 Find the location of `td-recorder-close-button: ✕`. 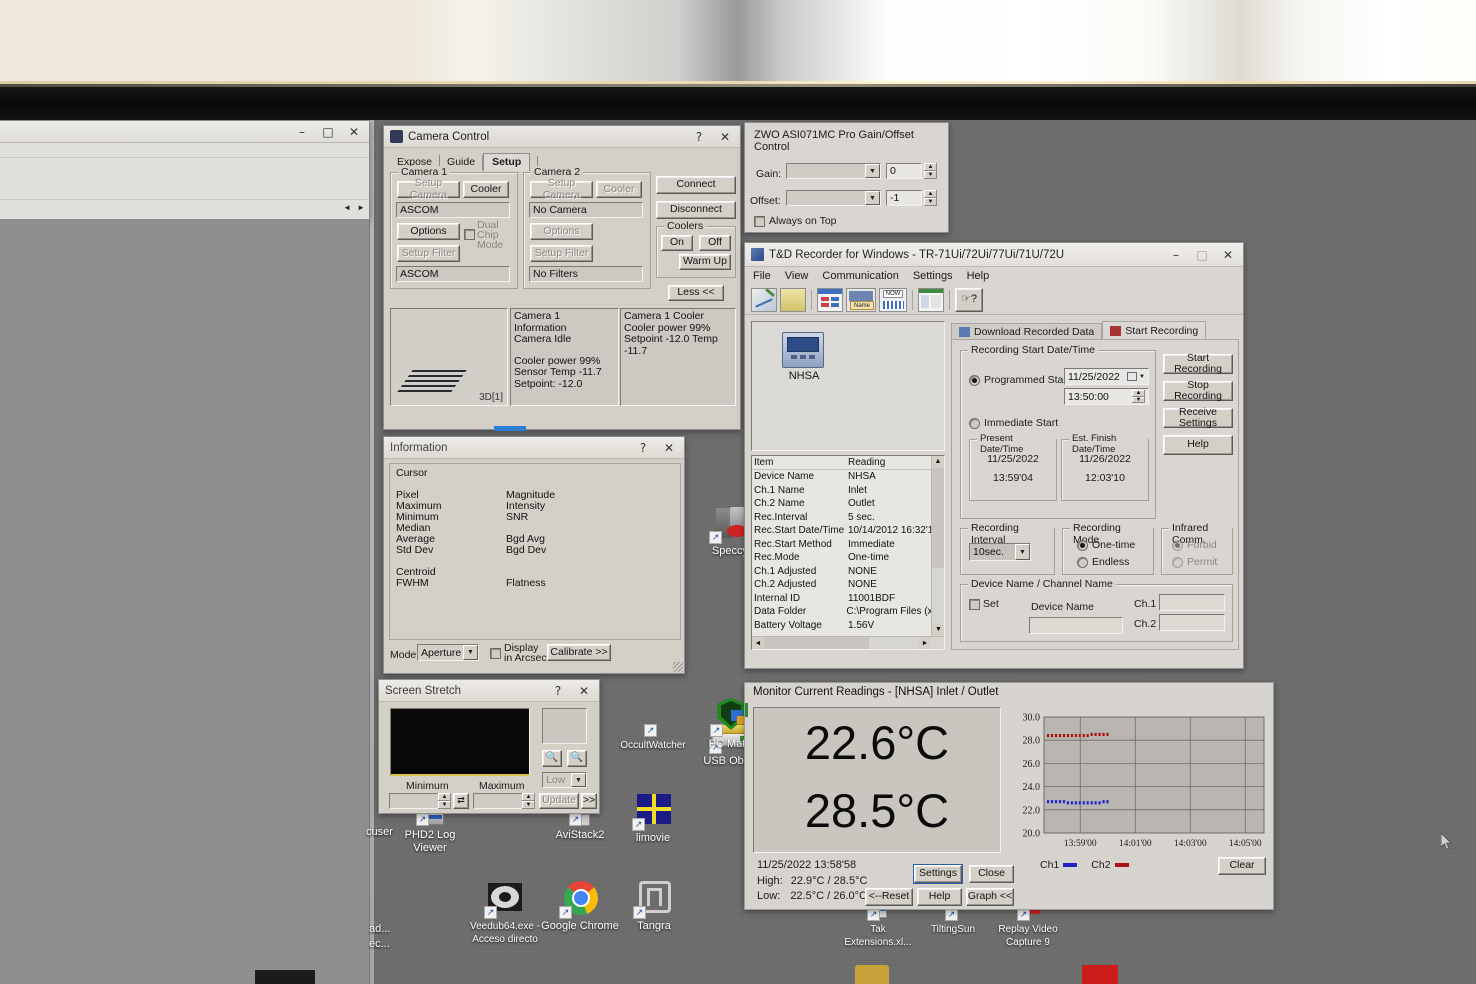

td-recorder-close-button: ✕ is located at coordinates (1228, 255).